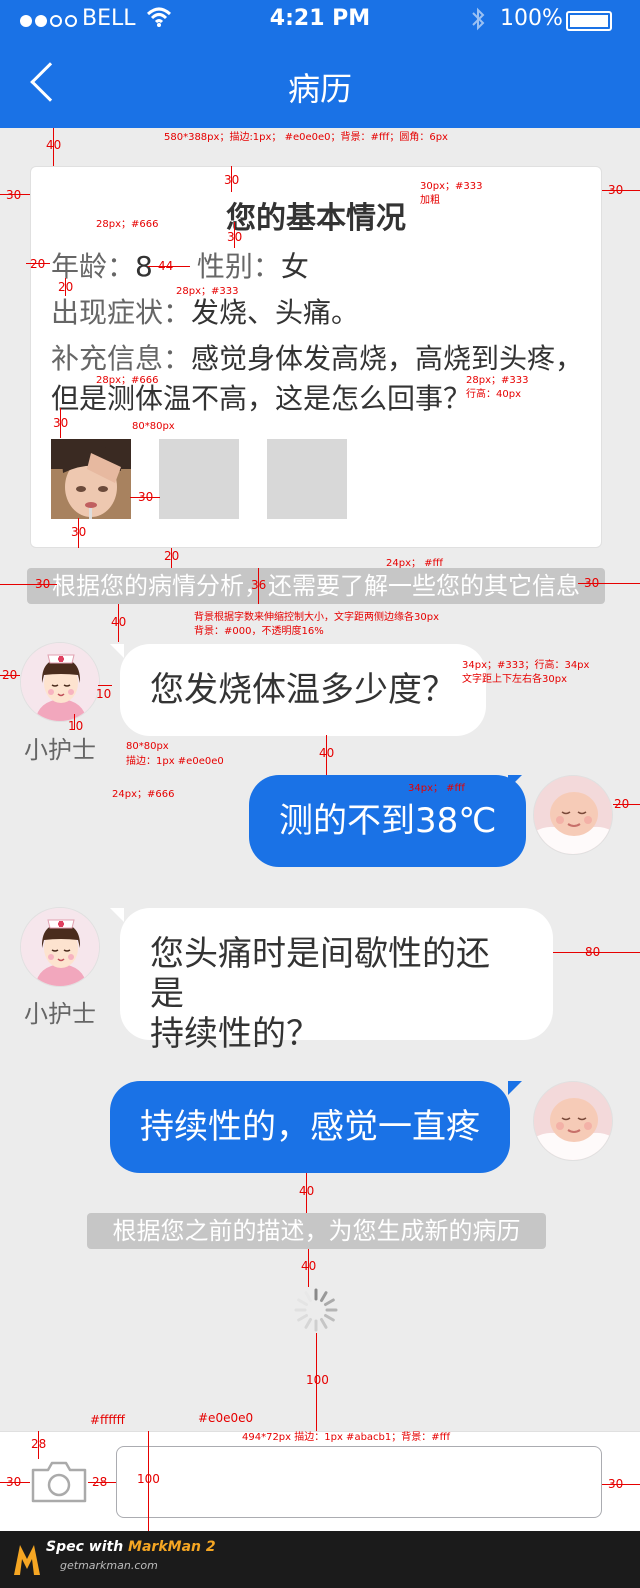  What do you see at coordinates (93, 266) in the screenshot?
I see `age-label: 年龄：` at bounding box center [93, 266].